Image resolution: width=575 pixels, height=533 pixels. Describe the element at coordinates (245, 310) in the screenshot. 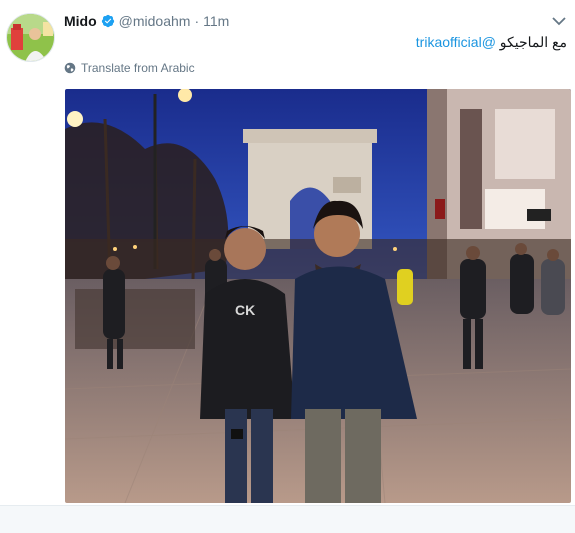

I see `svg-text: CK` at that location.